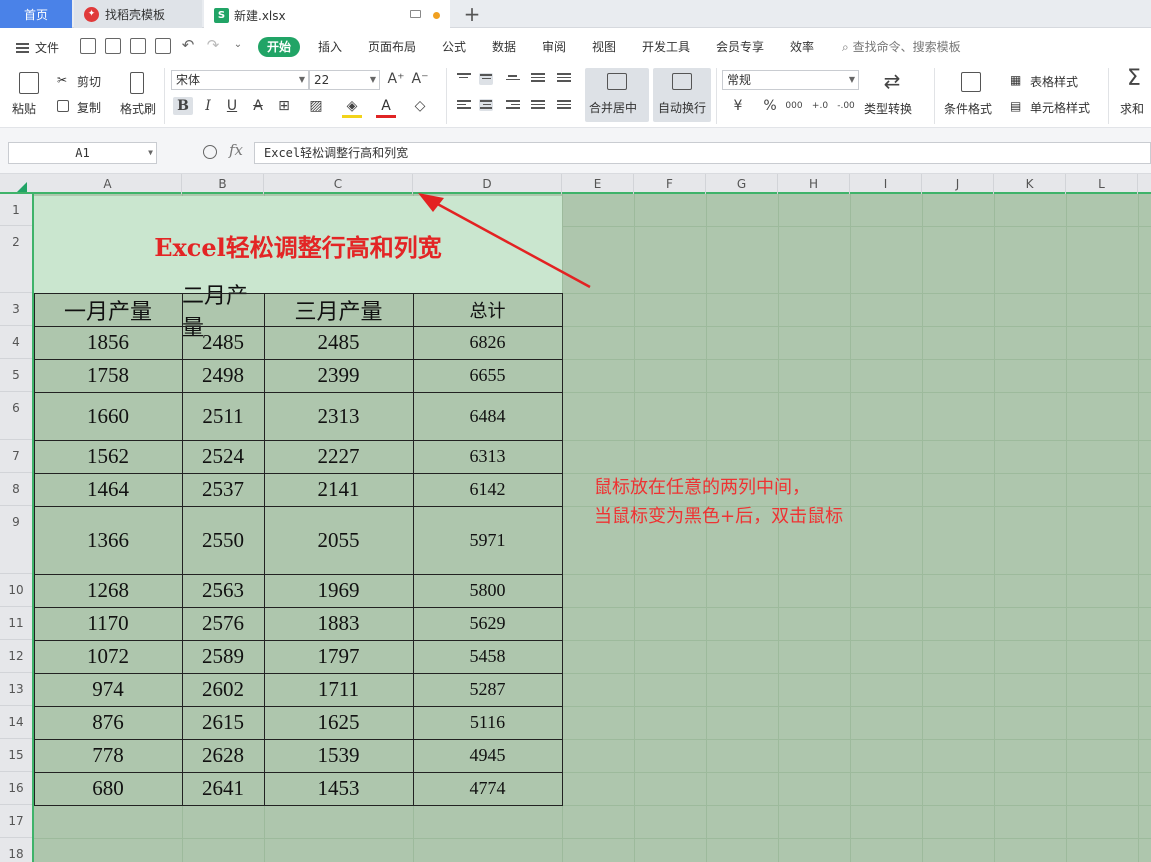  What do you see at coordinates (108, 722) in the screenshot?
I see `table-cell: 876` at bounding box center [108, 722].